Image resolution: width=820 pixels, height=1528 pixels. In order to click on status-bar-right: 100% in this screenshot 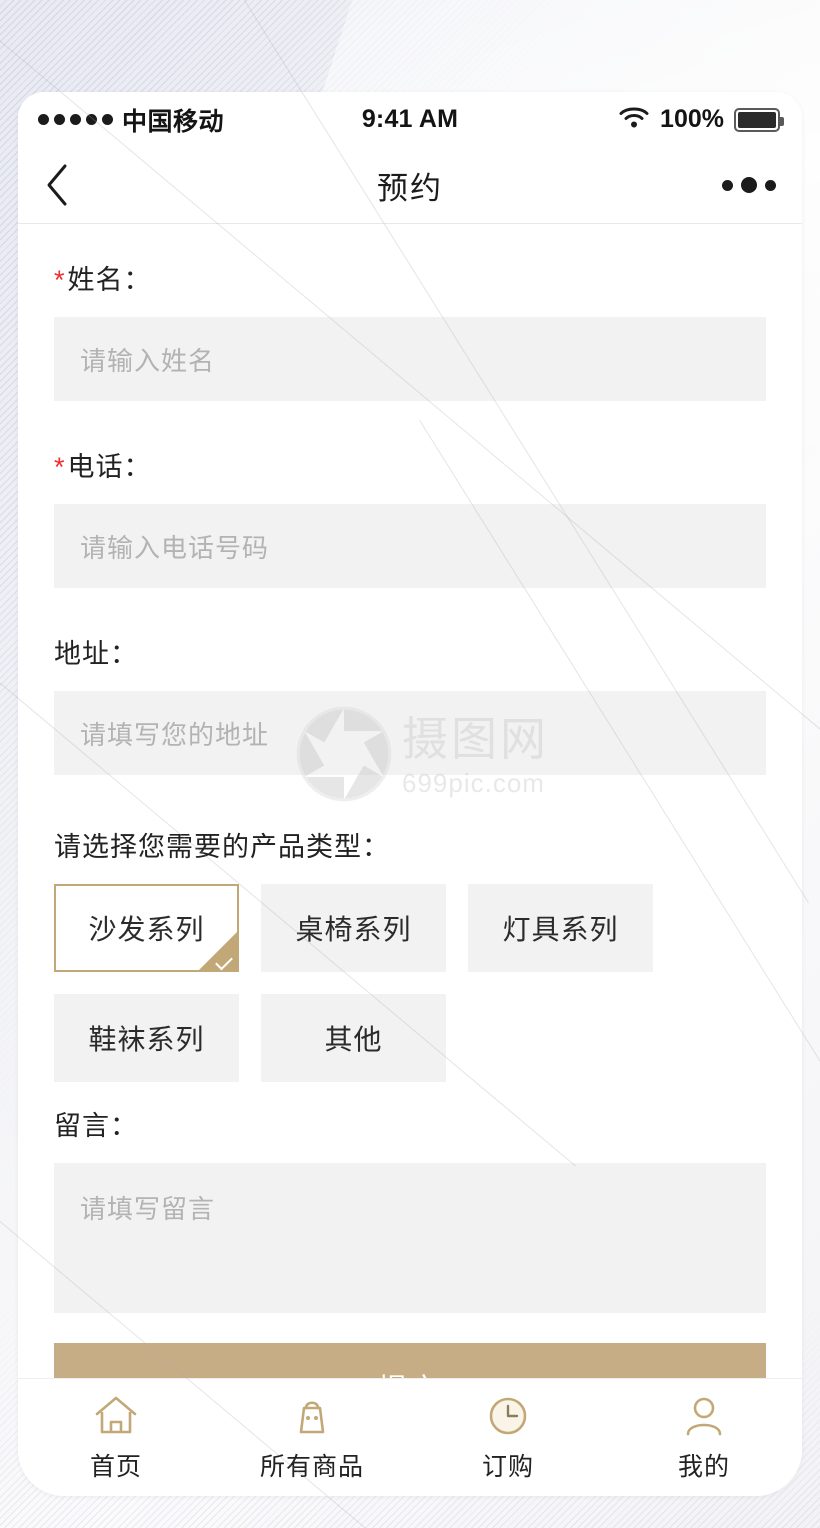, I will do `click(596, 119)`.